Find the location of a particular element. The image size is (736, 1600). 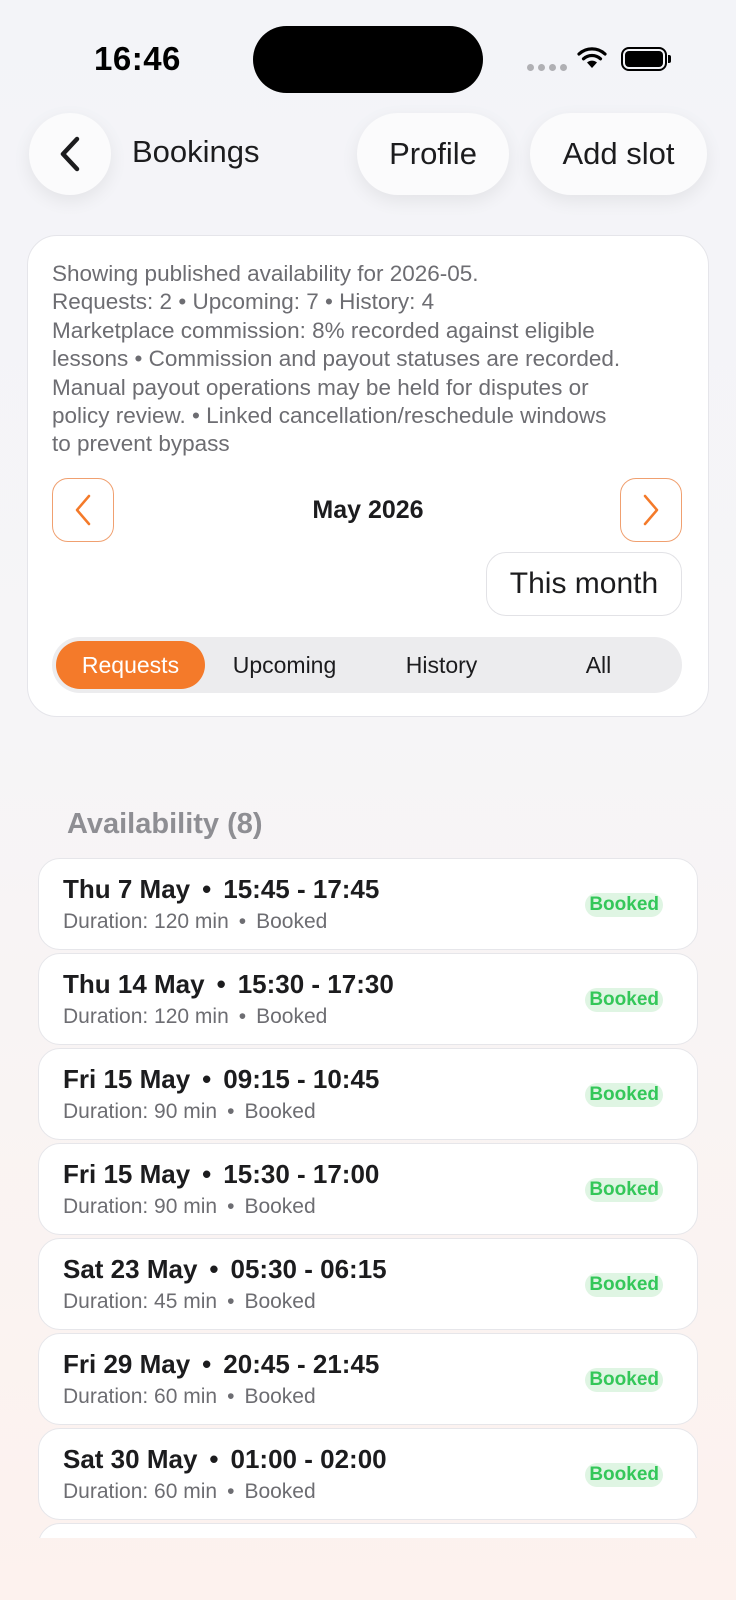

tab-upcoming: Upcoming is located at coordinates (284, 665).